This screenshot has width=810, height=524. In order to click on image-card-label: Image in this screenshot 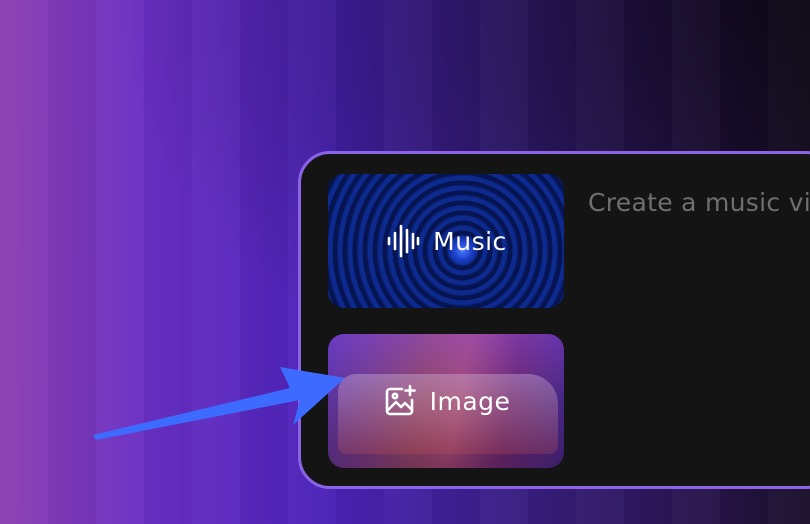, I will do `click(470, 401)`.